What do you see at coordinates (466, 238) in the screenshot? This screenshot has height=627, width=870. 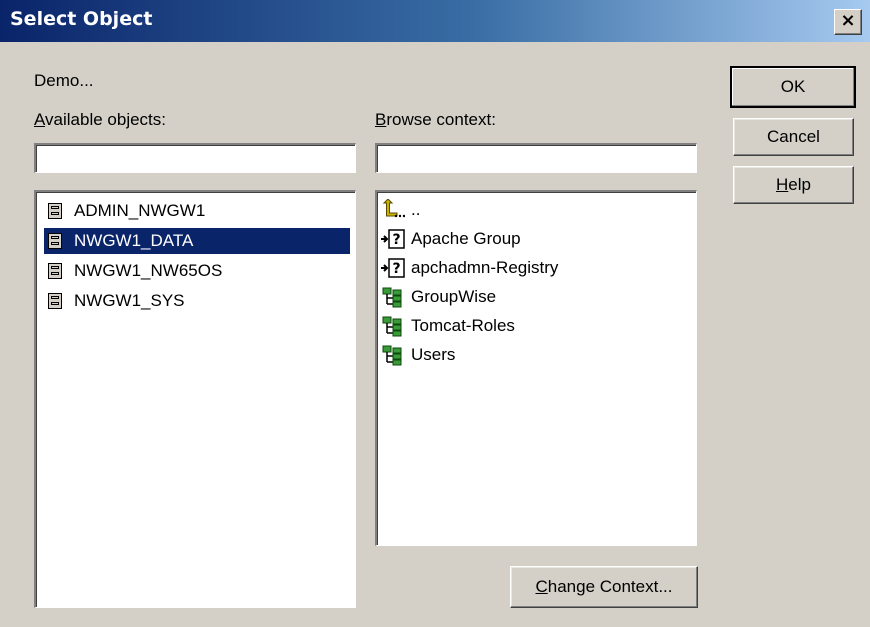 I see `context-item-label: Apache Group` at bounding box center [466, 238].